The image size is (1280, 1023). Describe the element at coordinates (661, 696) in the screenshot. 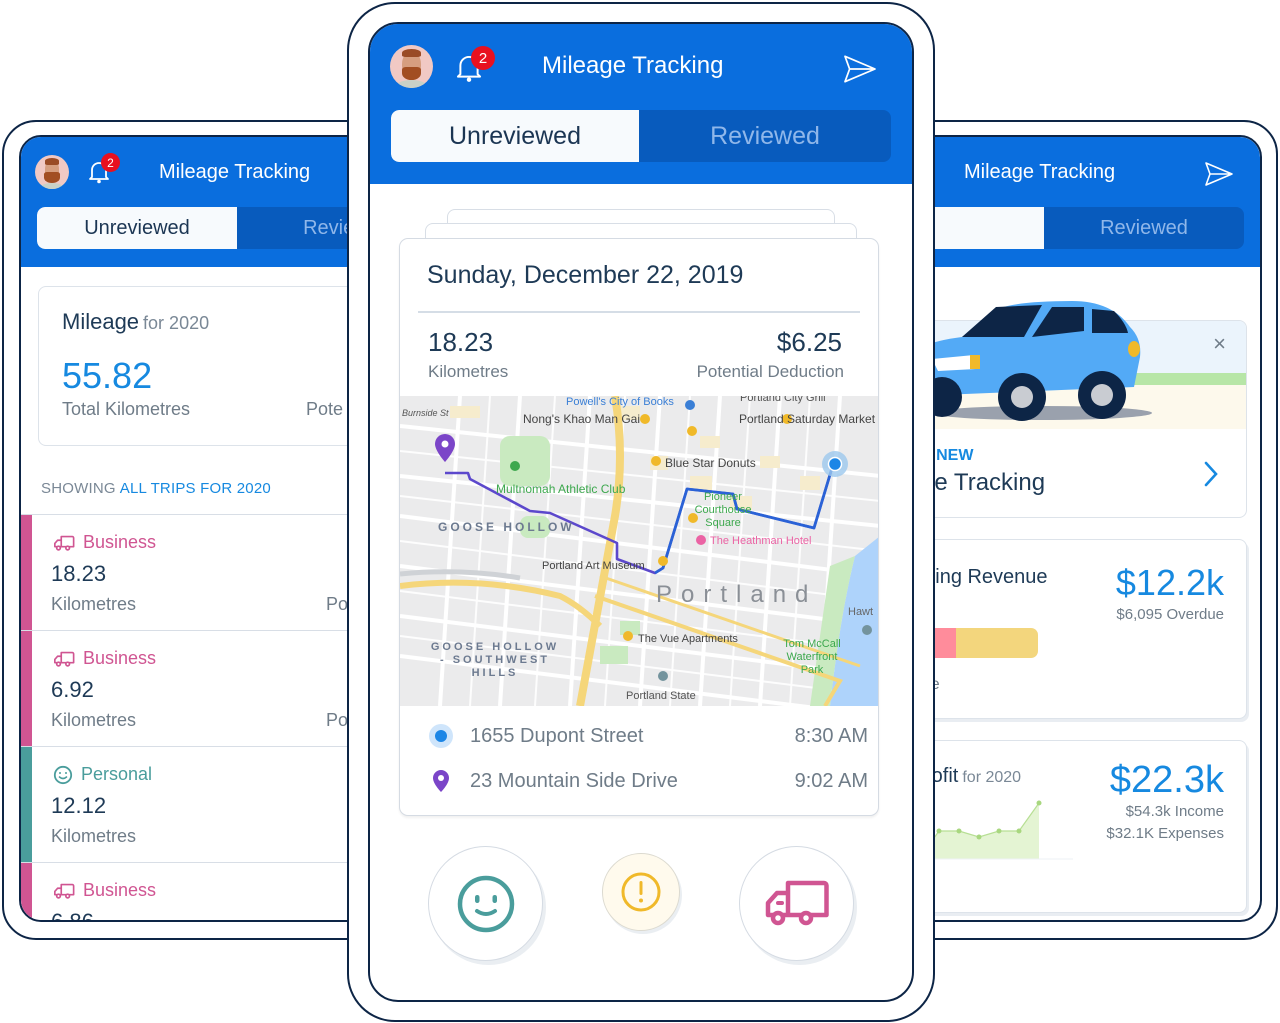

I see `map-label: Portland State` at that location.